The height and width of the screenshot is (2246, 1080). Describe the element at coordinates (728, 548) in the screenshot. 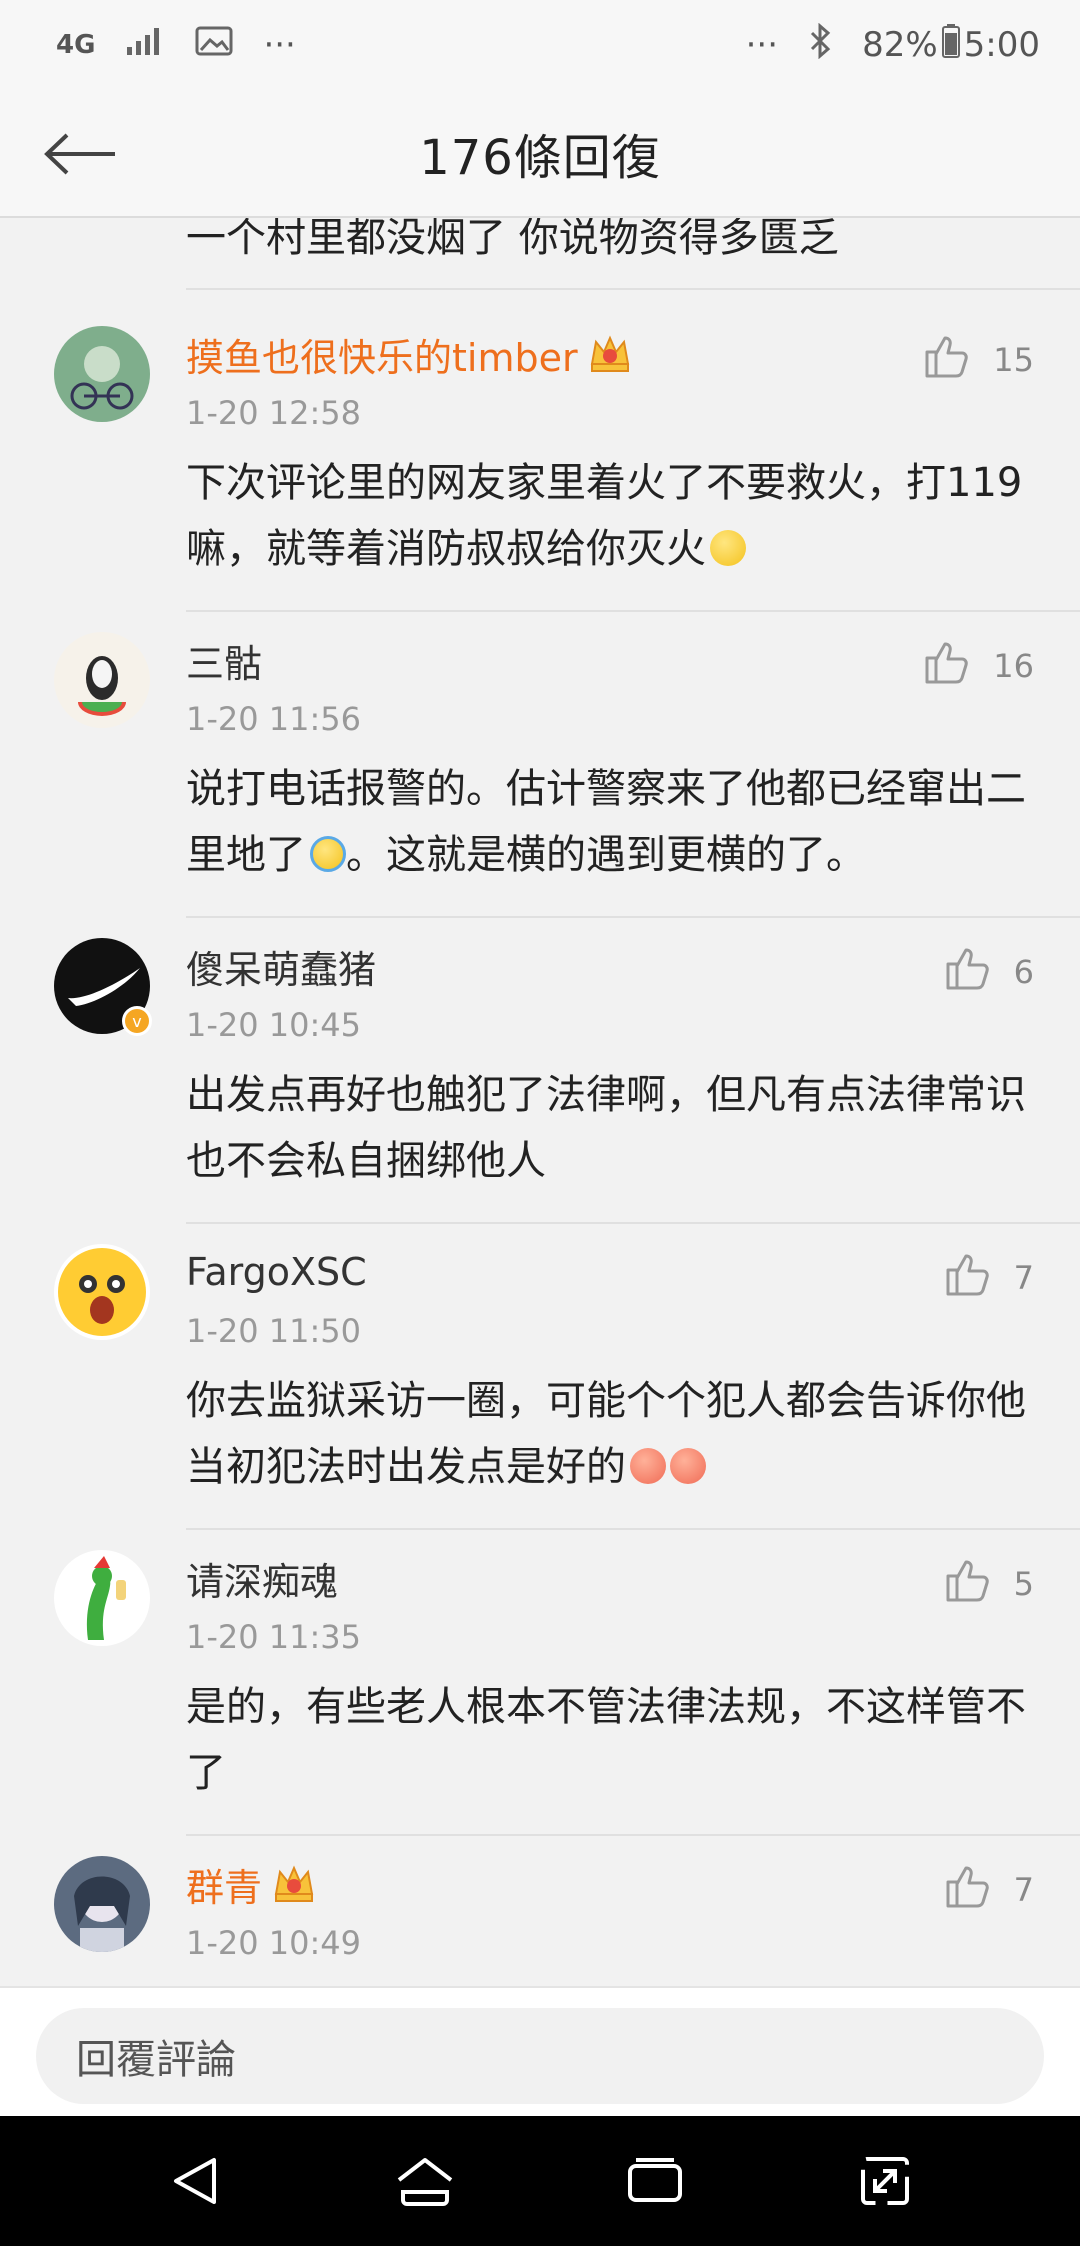

I see `smile-emoji-icon` at that location.